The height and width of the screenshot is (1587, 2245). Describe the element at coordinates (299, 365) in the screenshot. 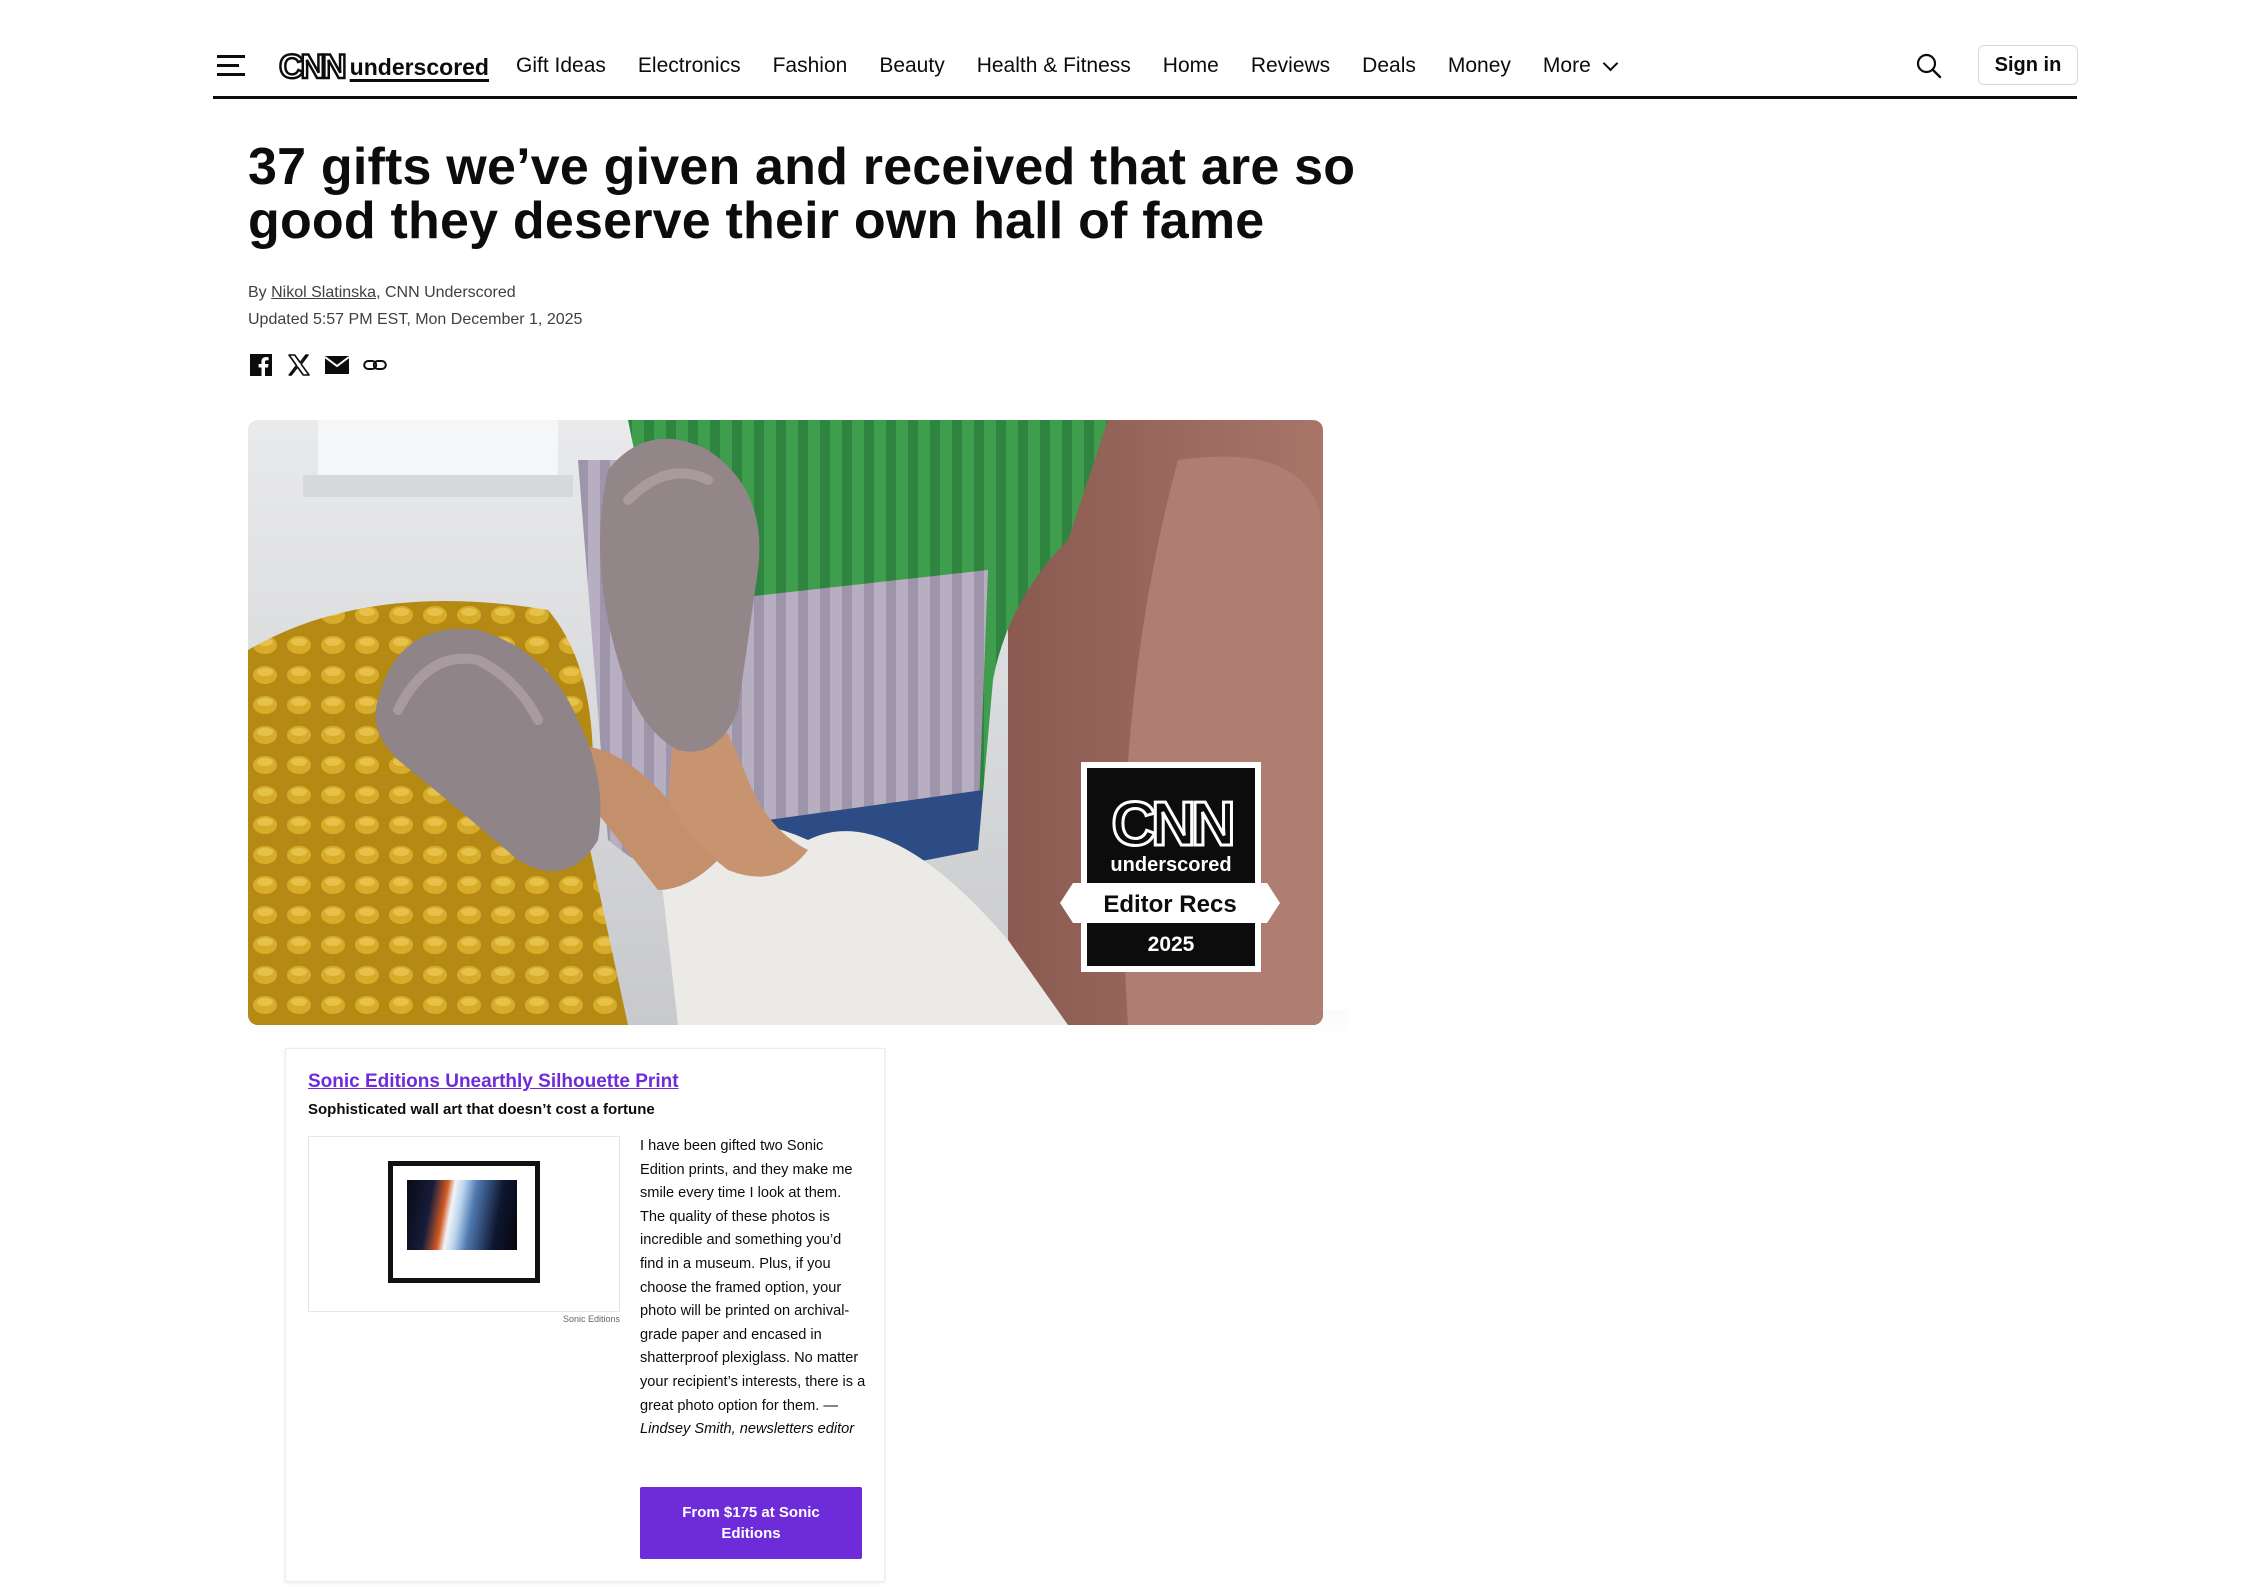

I see `x-icon` at that location.